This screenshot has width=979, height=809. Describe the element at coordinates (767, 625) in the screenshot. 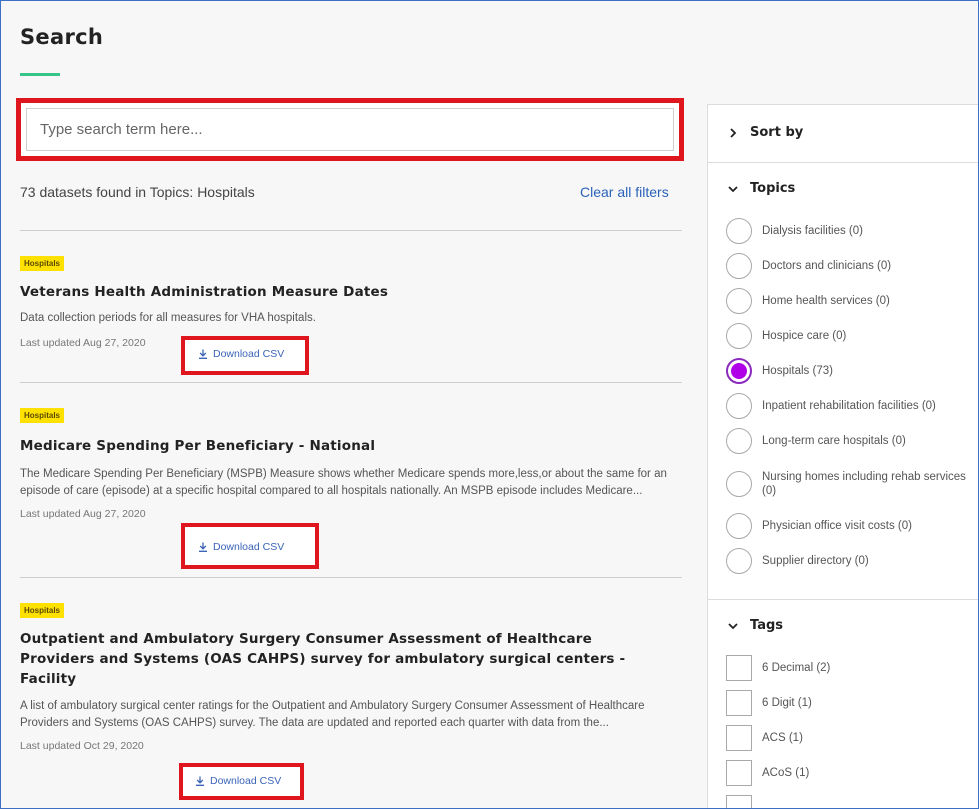

I see `tags-heading: Tags` at that location.